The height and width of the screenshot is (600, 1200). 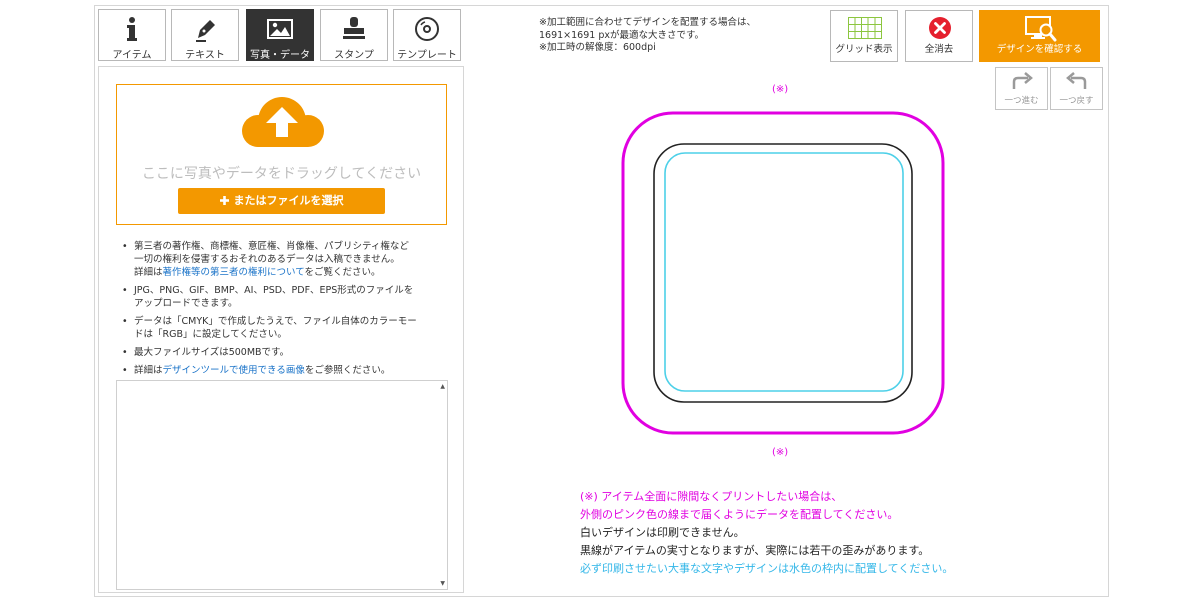 I want to click on undo-button: 一つ戻す, so click(x=1076, y=88).